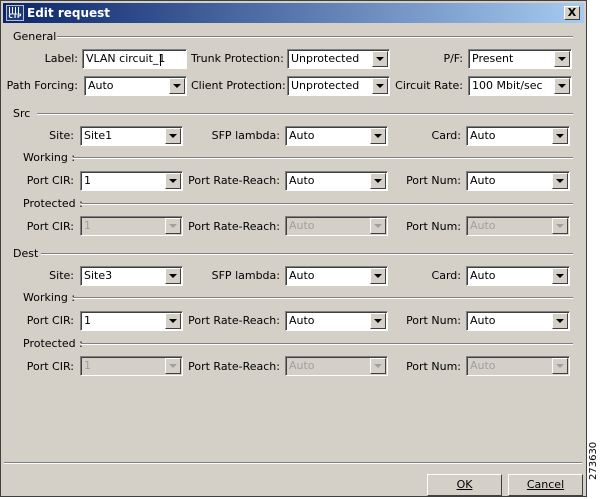 The height and width of the screenshot is (499, 600). What do you see at coordinates (518, 276) in the screenshot?
I see `dest-card-select: Auto` at bounding box center [518, 276].